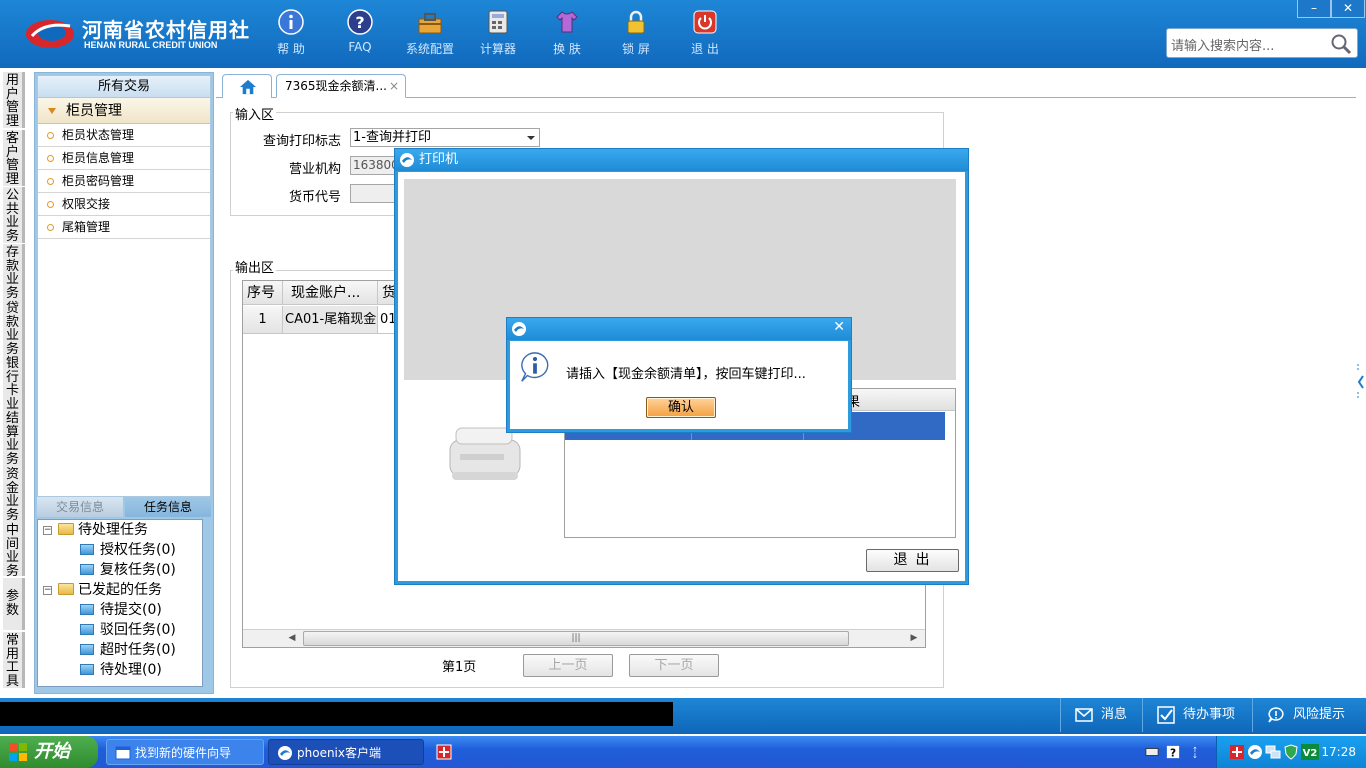 This screenshot has height=768, width=1366. What do you see at coordinates (674, 665) in the screenshot?
I see `next-page-button: 下一页` at bounding box center [674, 665].